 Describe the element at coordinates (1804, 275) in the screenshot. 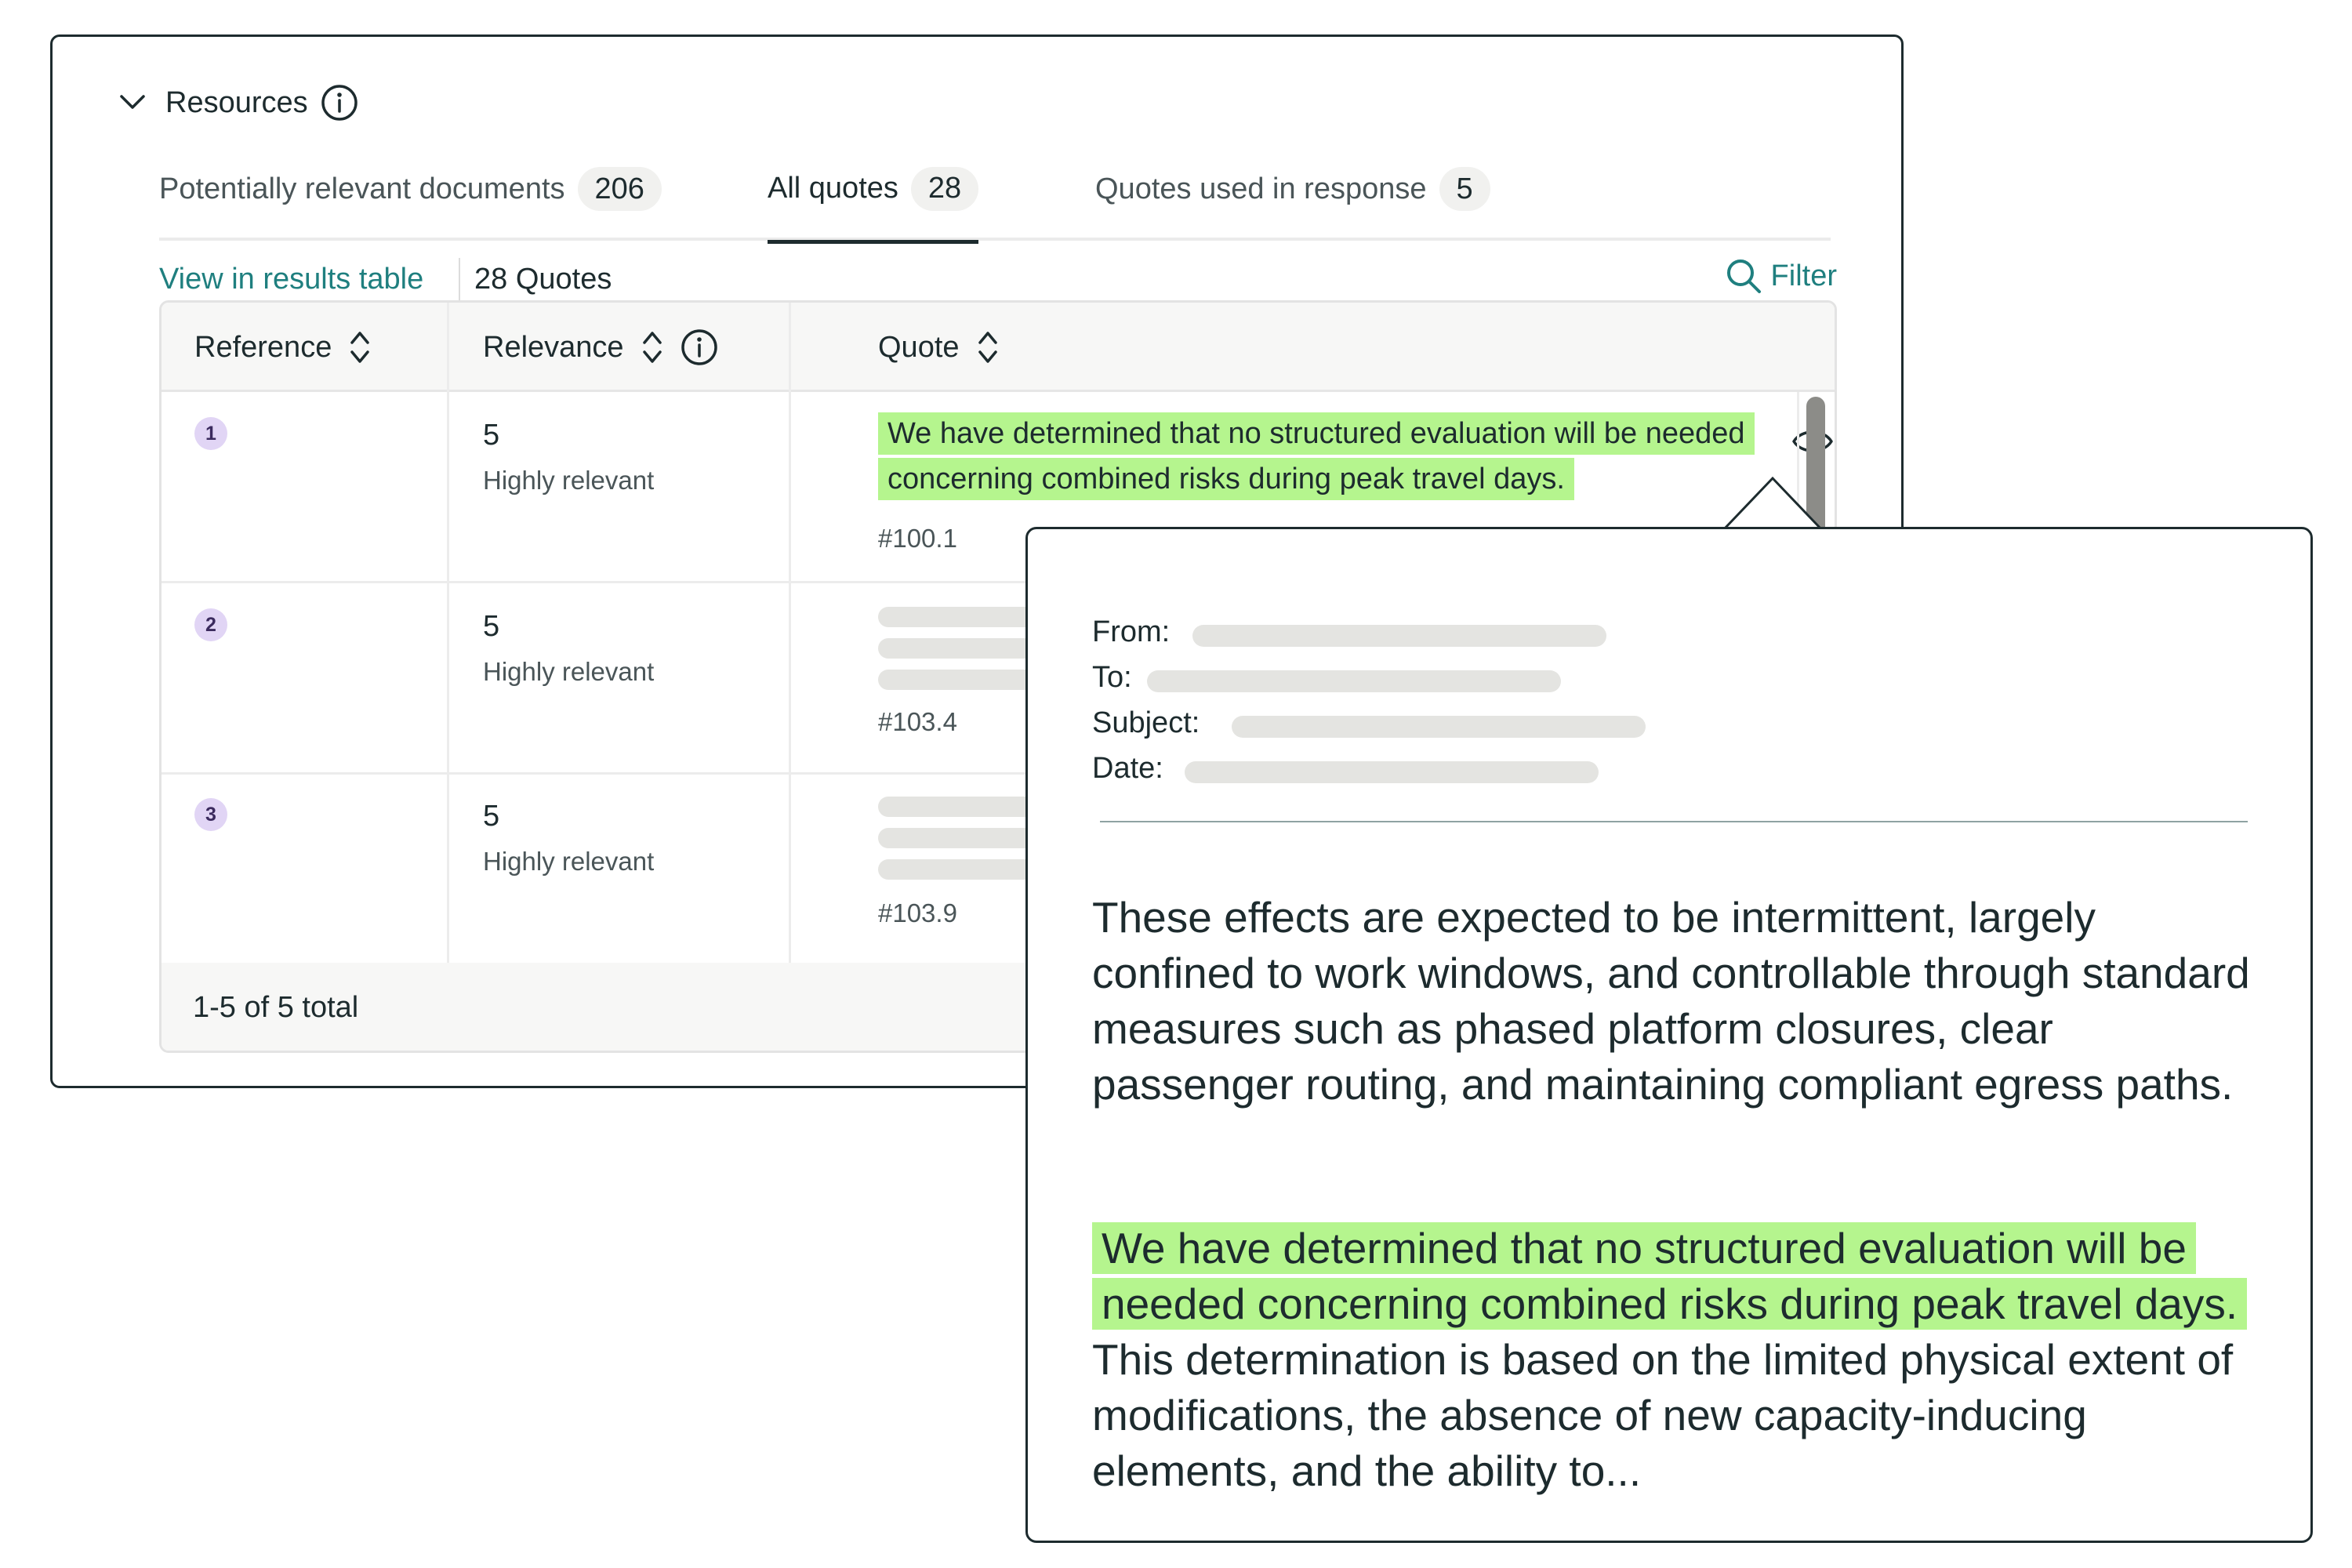

I see `filter-label: Filter` at that location.